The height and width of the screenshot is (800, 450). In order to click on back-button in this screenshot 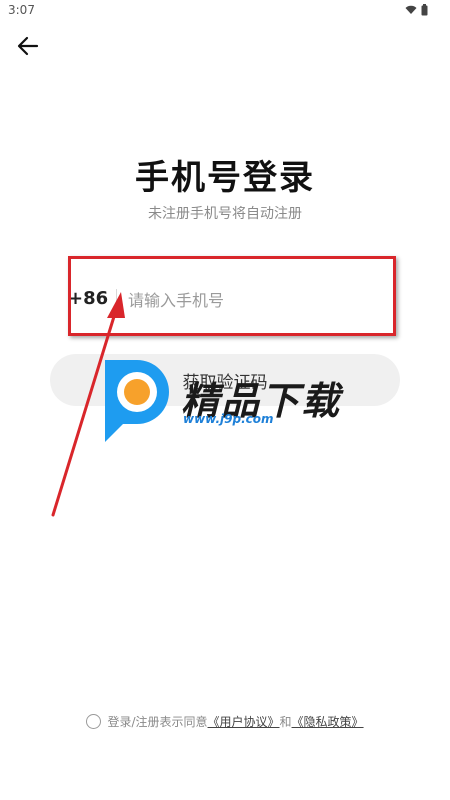, I will do `click(28, 46)`.